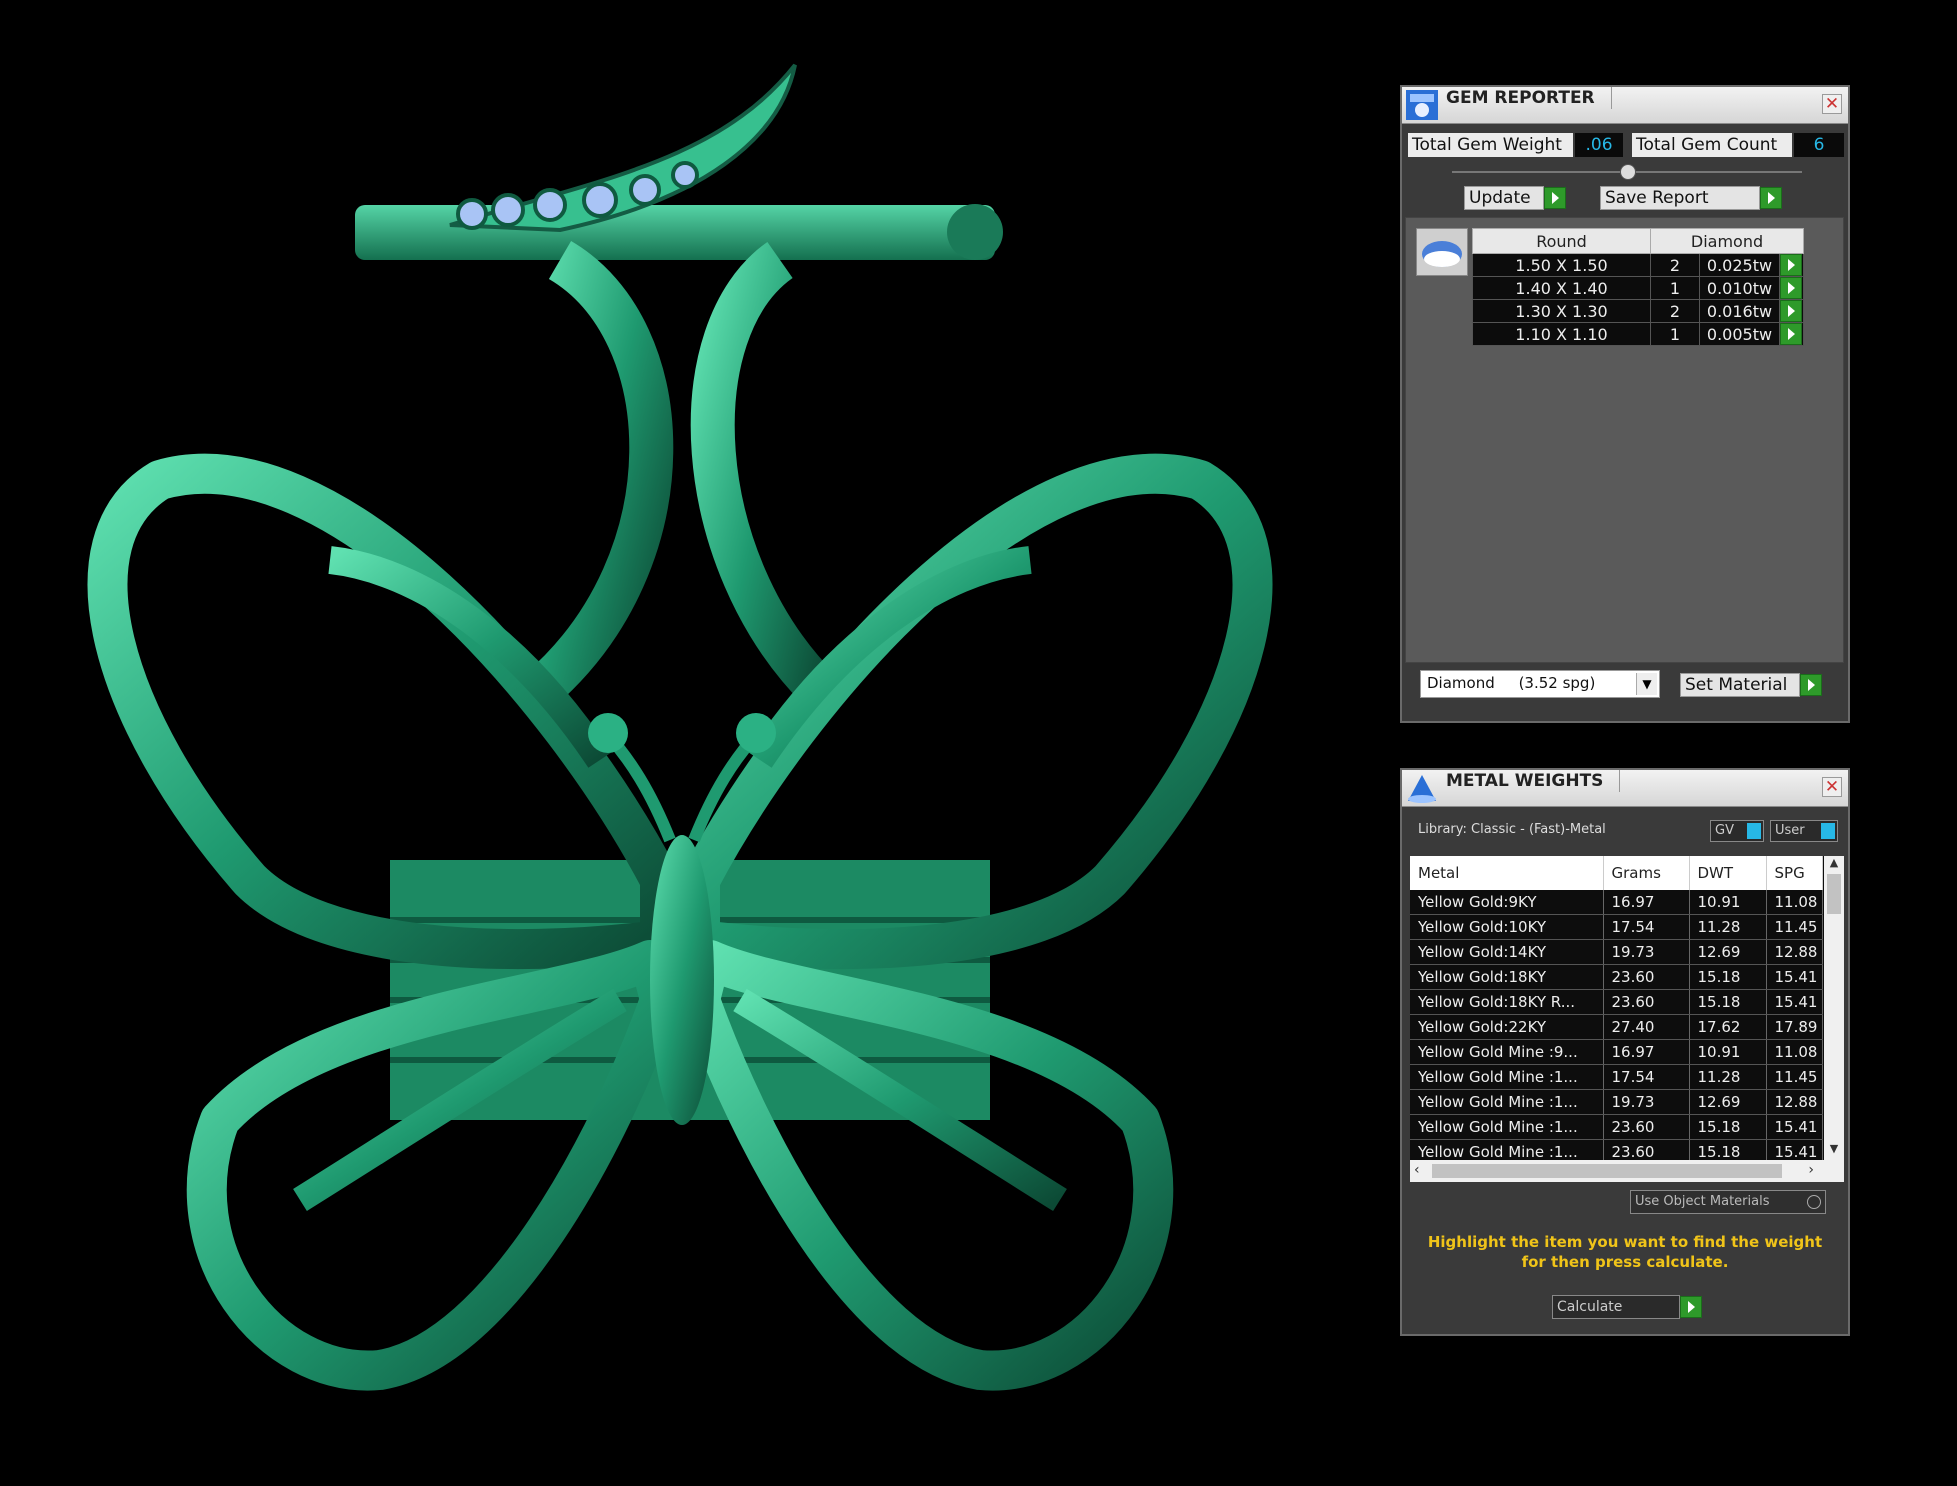 This screenshot has width=1957, height=1486. Describe the element at coordinates (1771, 198) in the screenshot. I see `save-report-go-icon` at that location.